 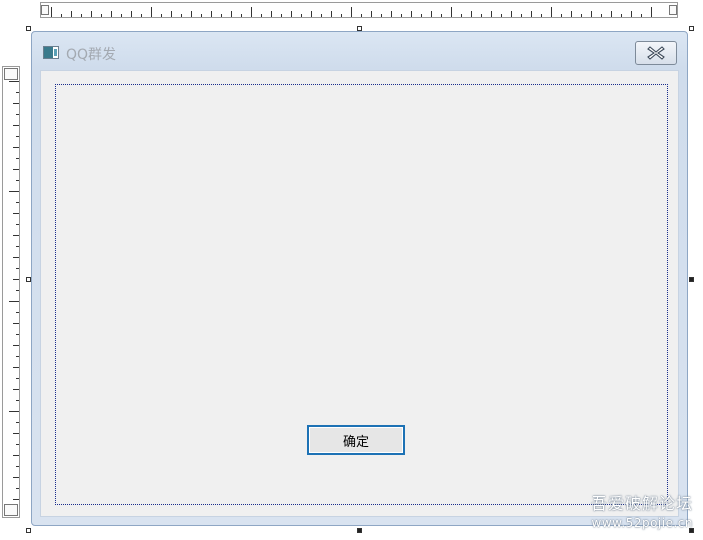 I want to click on horizontal-ruler, so click(x=359, y=10).